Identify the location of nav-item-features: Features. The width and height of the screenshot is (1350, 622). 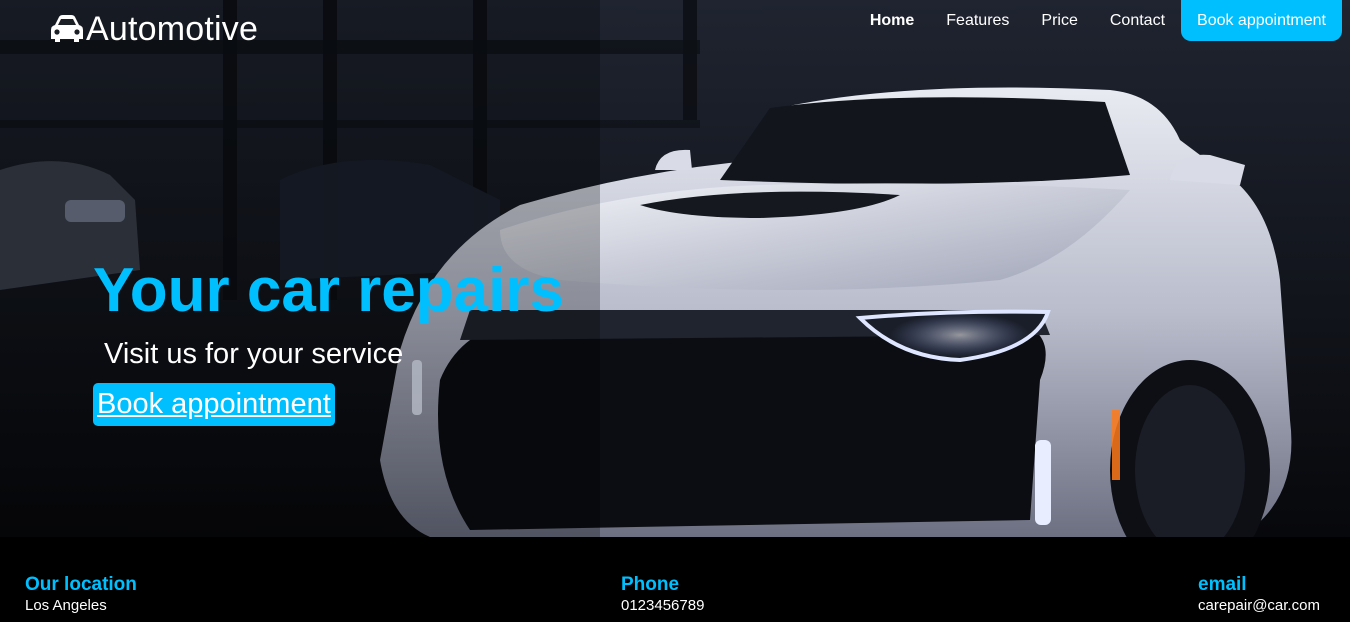
(977, 21).